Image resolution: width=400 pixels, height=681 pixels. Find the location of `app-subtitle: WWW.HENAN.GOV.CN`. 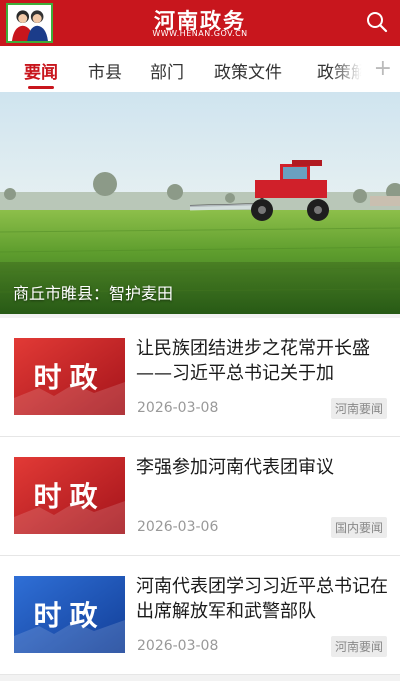

app-subtitle: WWW.HENAN.GOV.CN is located at coordinates (200, 33).